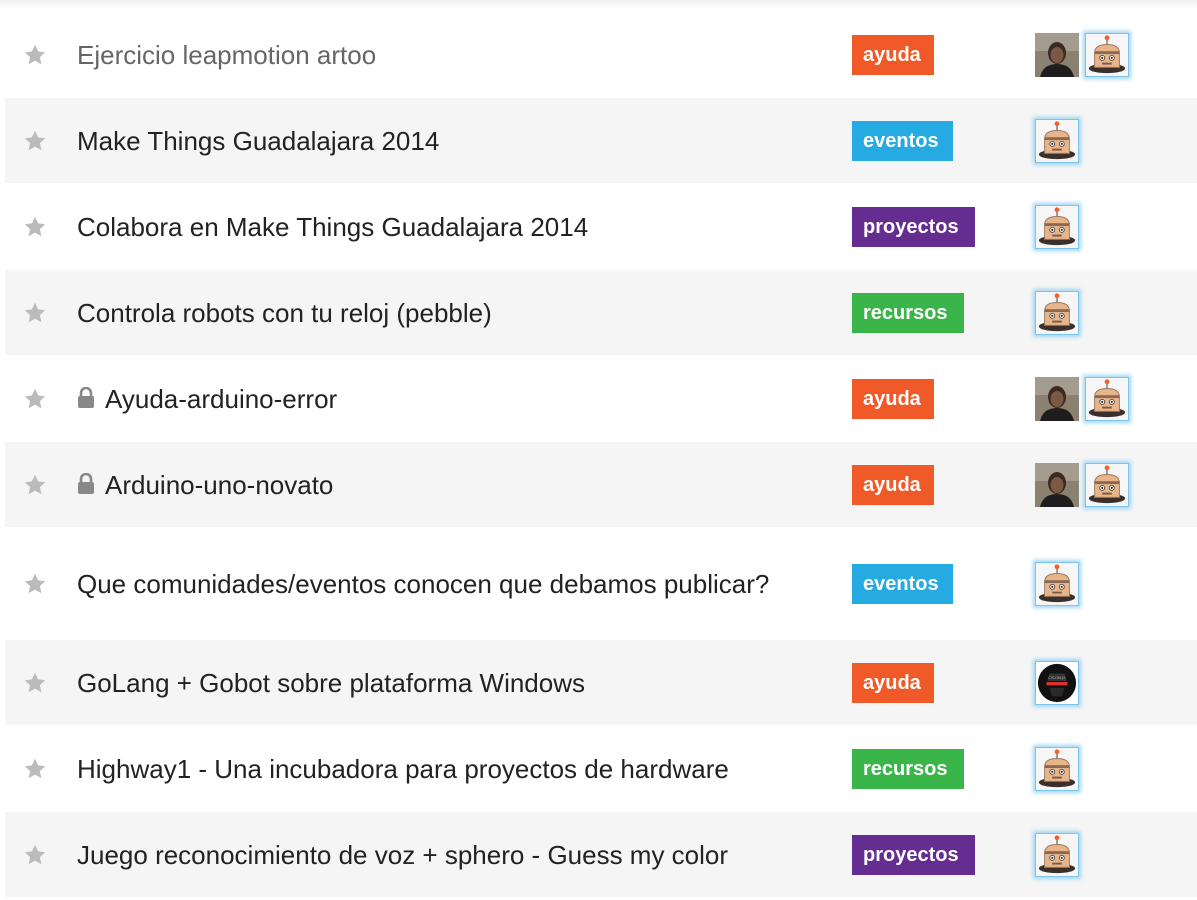 The height and width of the screenshot is (900, 1197). What do you see at coordinates (1057, 677) in the screenshot?
I see `svg-text: CYLON.JS` at bounding box center [1057, 677].